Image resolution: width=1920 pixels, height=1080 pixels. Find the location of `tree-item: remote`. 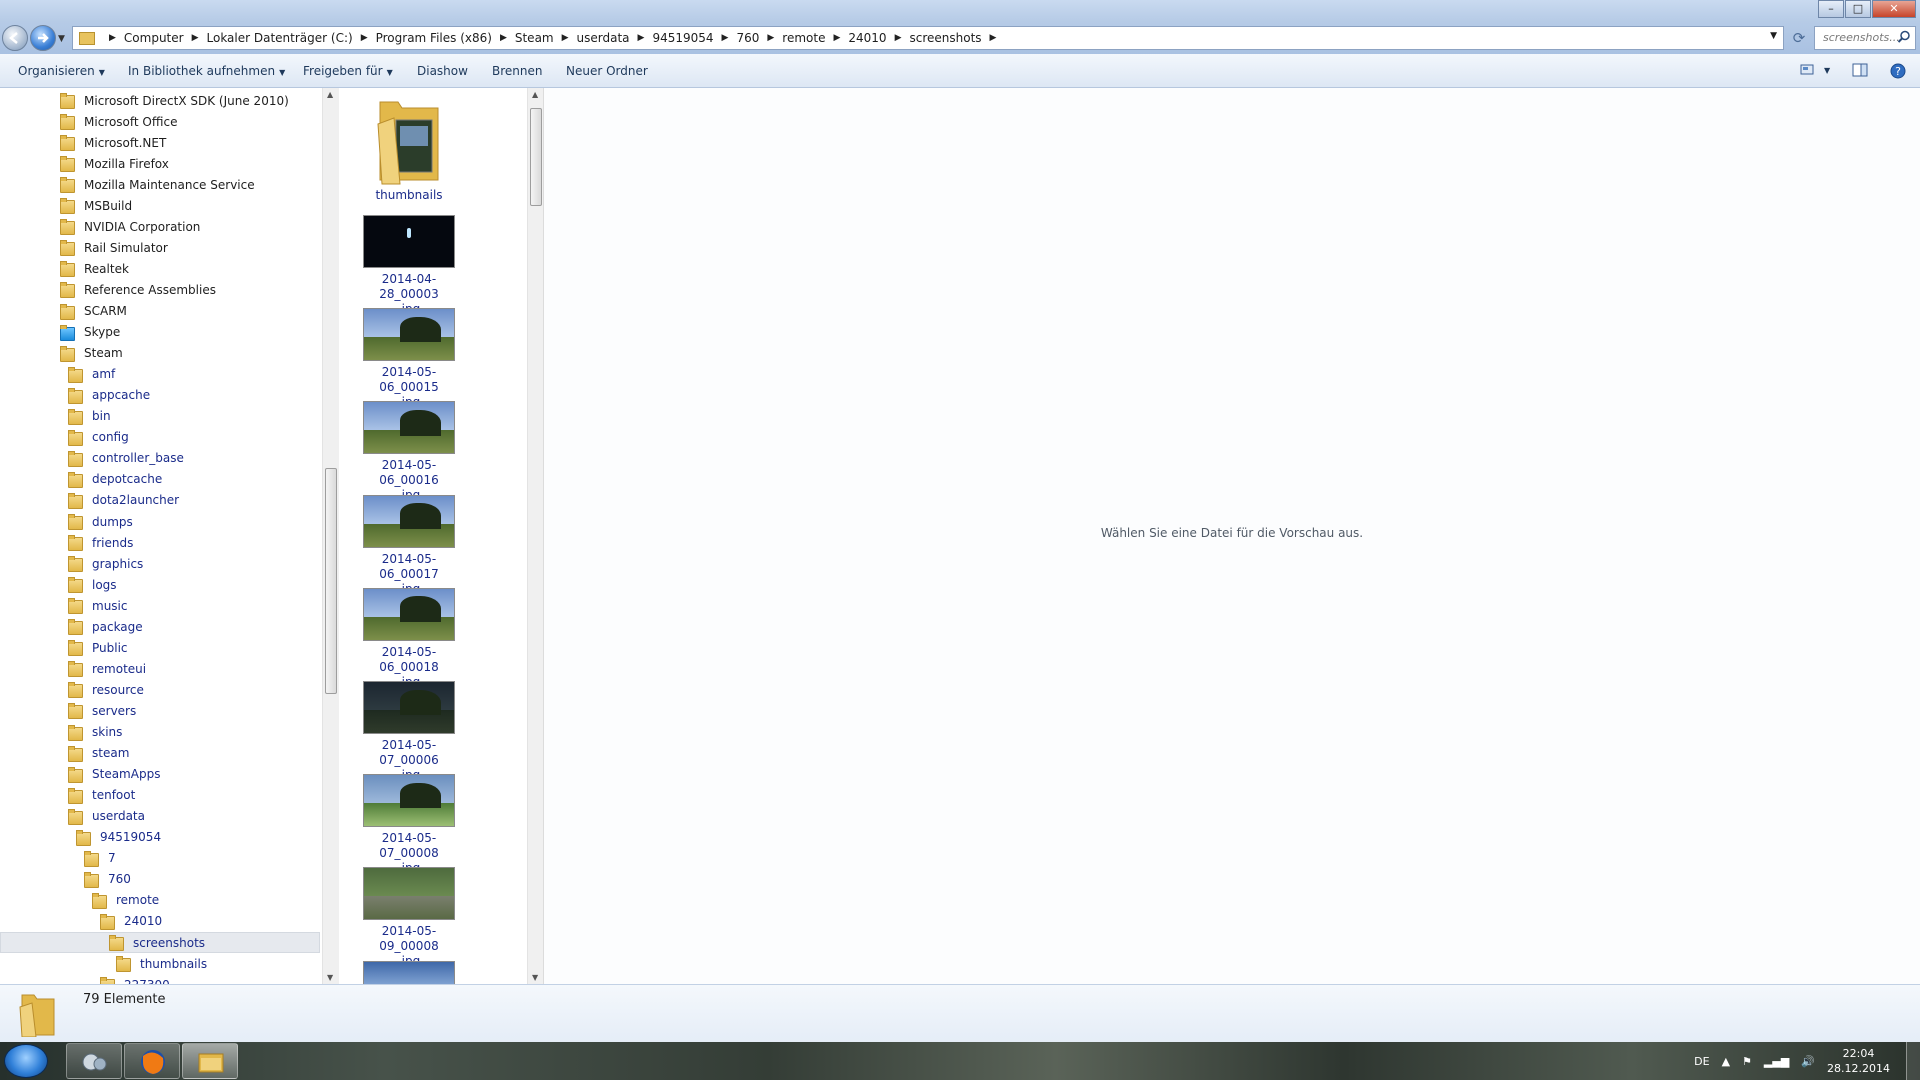

tree-item: remote is located at coordinates (125, 900).